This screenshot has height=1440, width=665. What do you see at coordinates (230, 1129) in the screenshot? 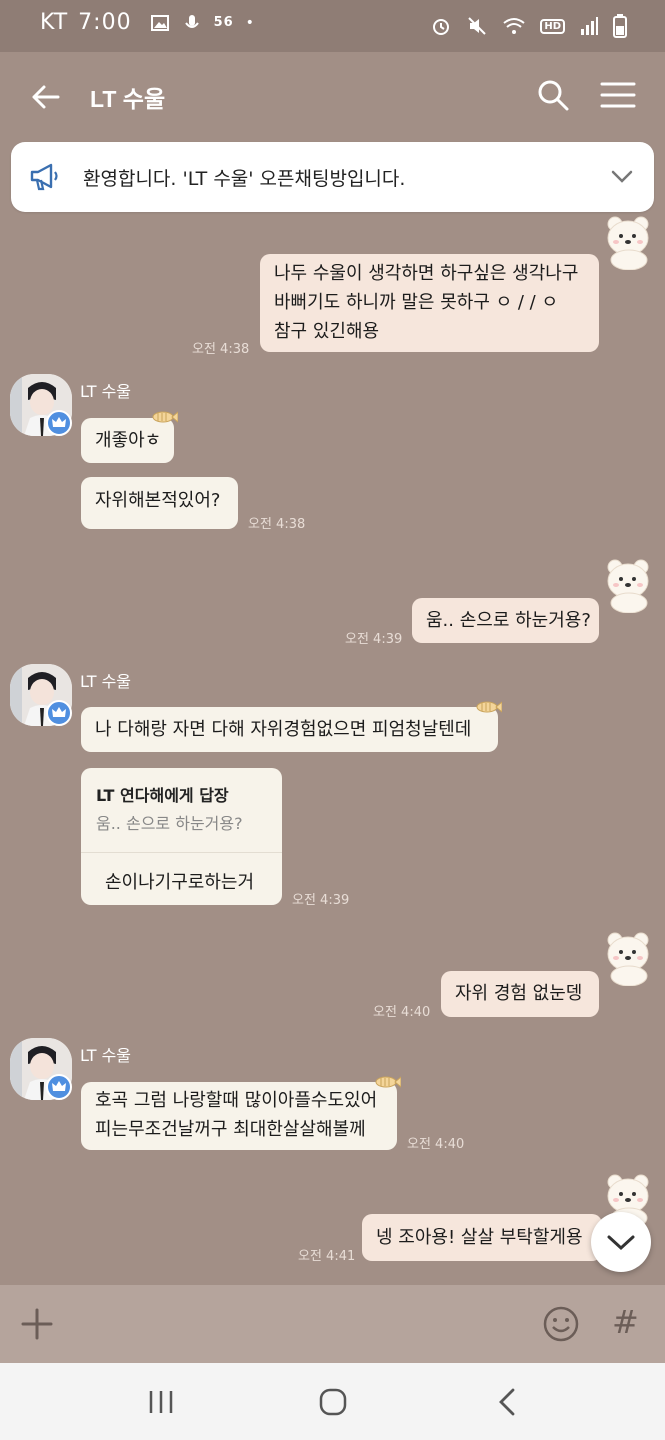
I see `message-line: 피는무조건날꺼구 최대한살살해볼께` at bounding box center [230, 1129].